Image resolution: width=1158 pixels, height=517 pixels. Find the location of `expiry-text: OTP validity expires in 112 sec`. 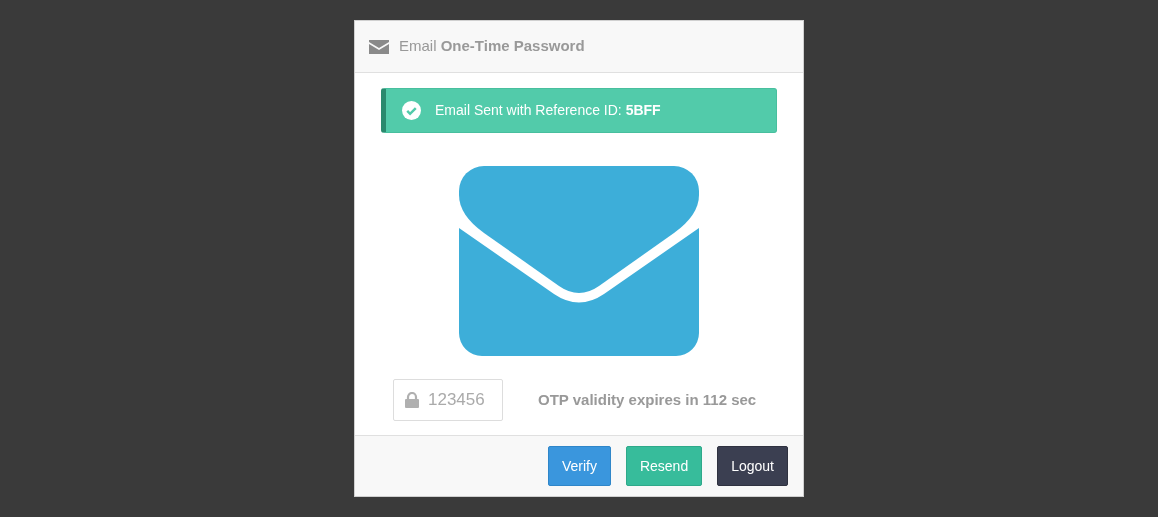

expiry-text: OTP validity expires in 112 sec is located at coordinates (647, 399).